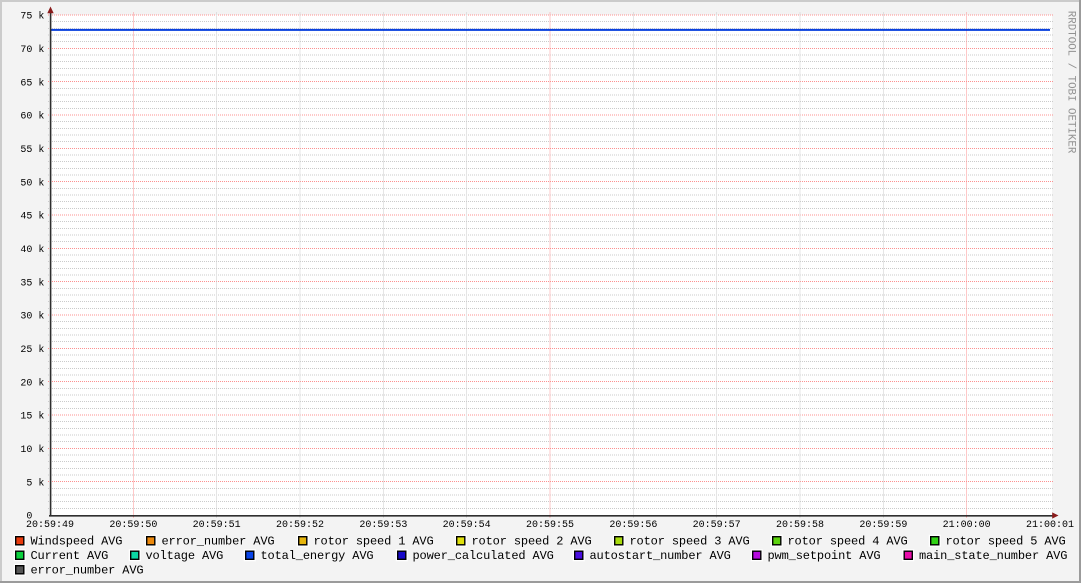 The height and width of the screenshot is (583, 1081). Describe the element at coordinates (32, 17) in the screenshot. I see `svg-text: 75 k` at that location.